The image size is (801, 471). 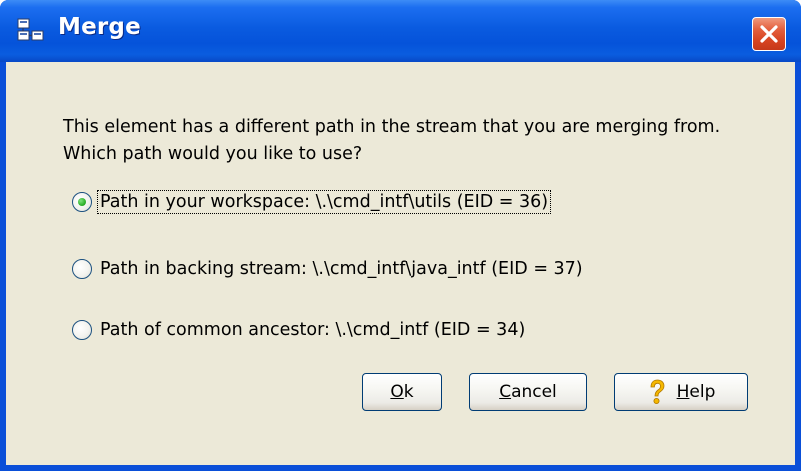 I want to click on ok-button-label: Ok, so click(x=401, y=392).